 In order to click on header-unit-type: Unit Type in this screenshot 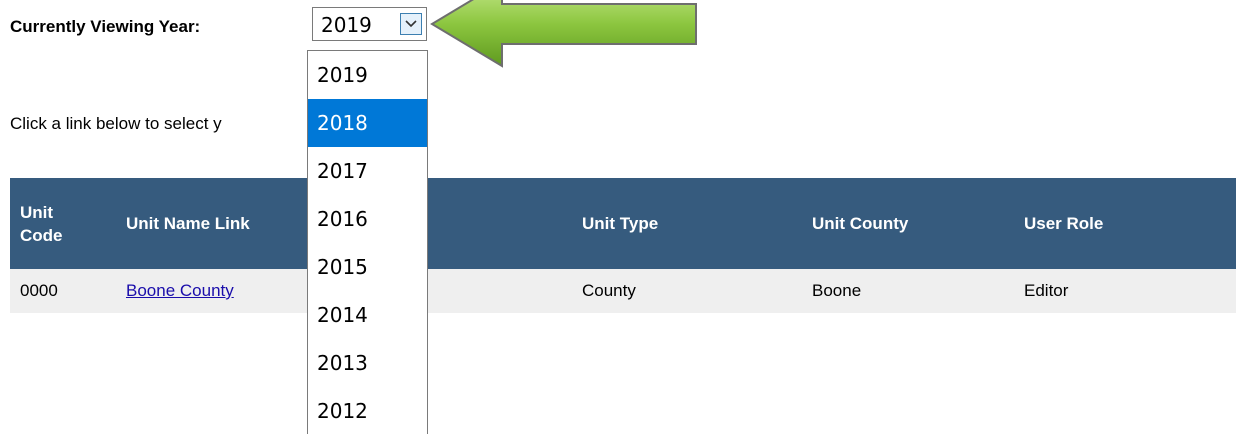, I will do `click(687, 223)`.